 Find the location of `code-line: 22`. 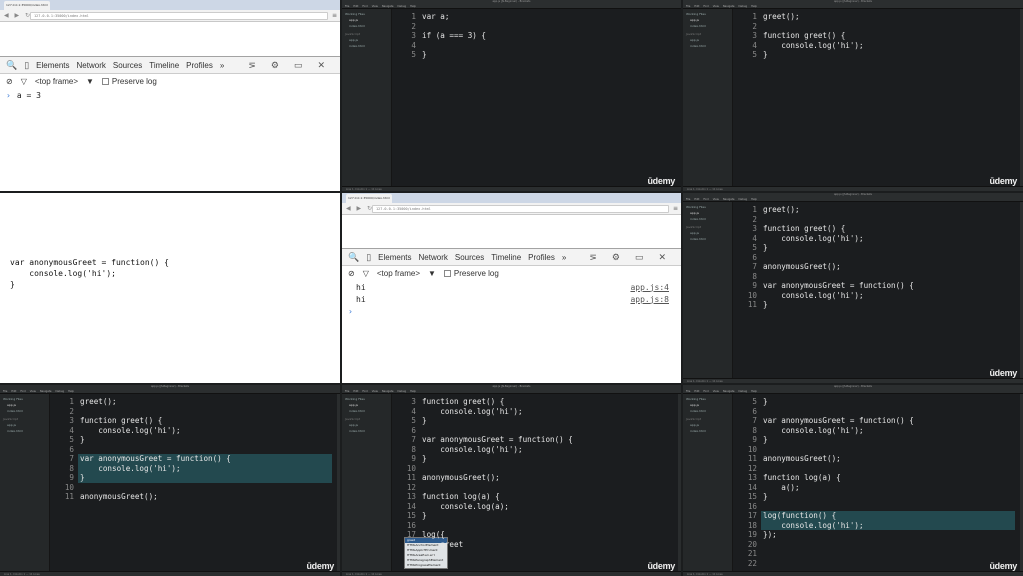

code-line: 22 is located at coordinates (878, 564).